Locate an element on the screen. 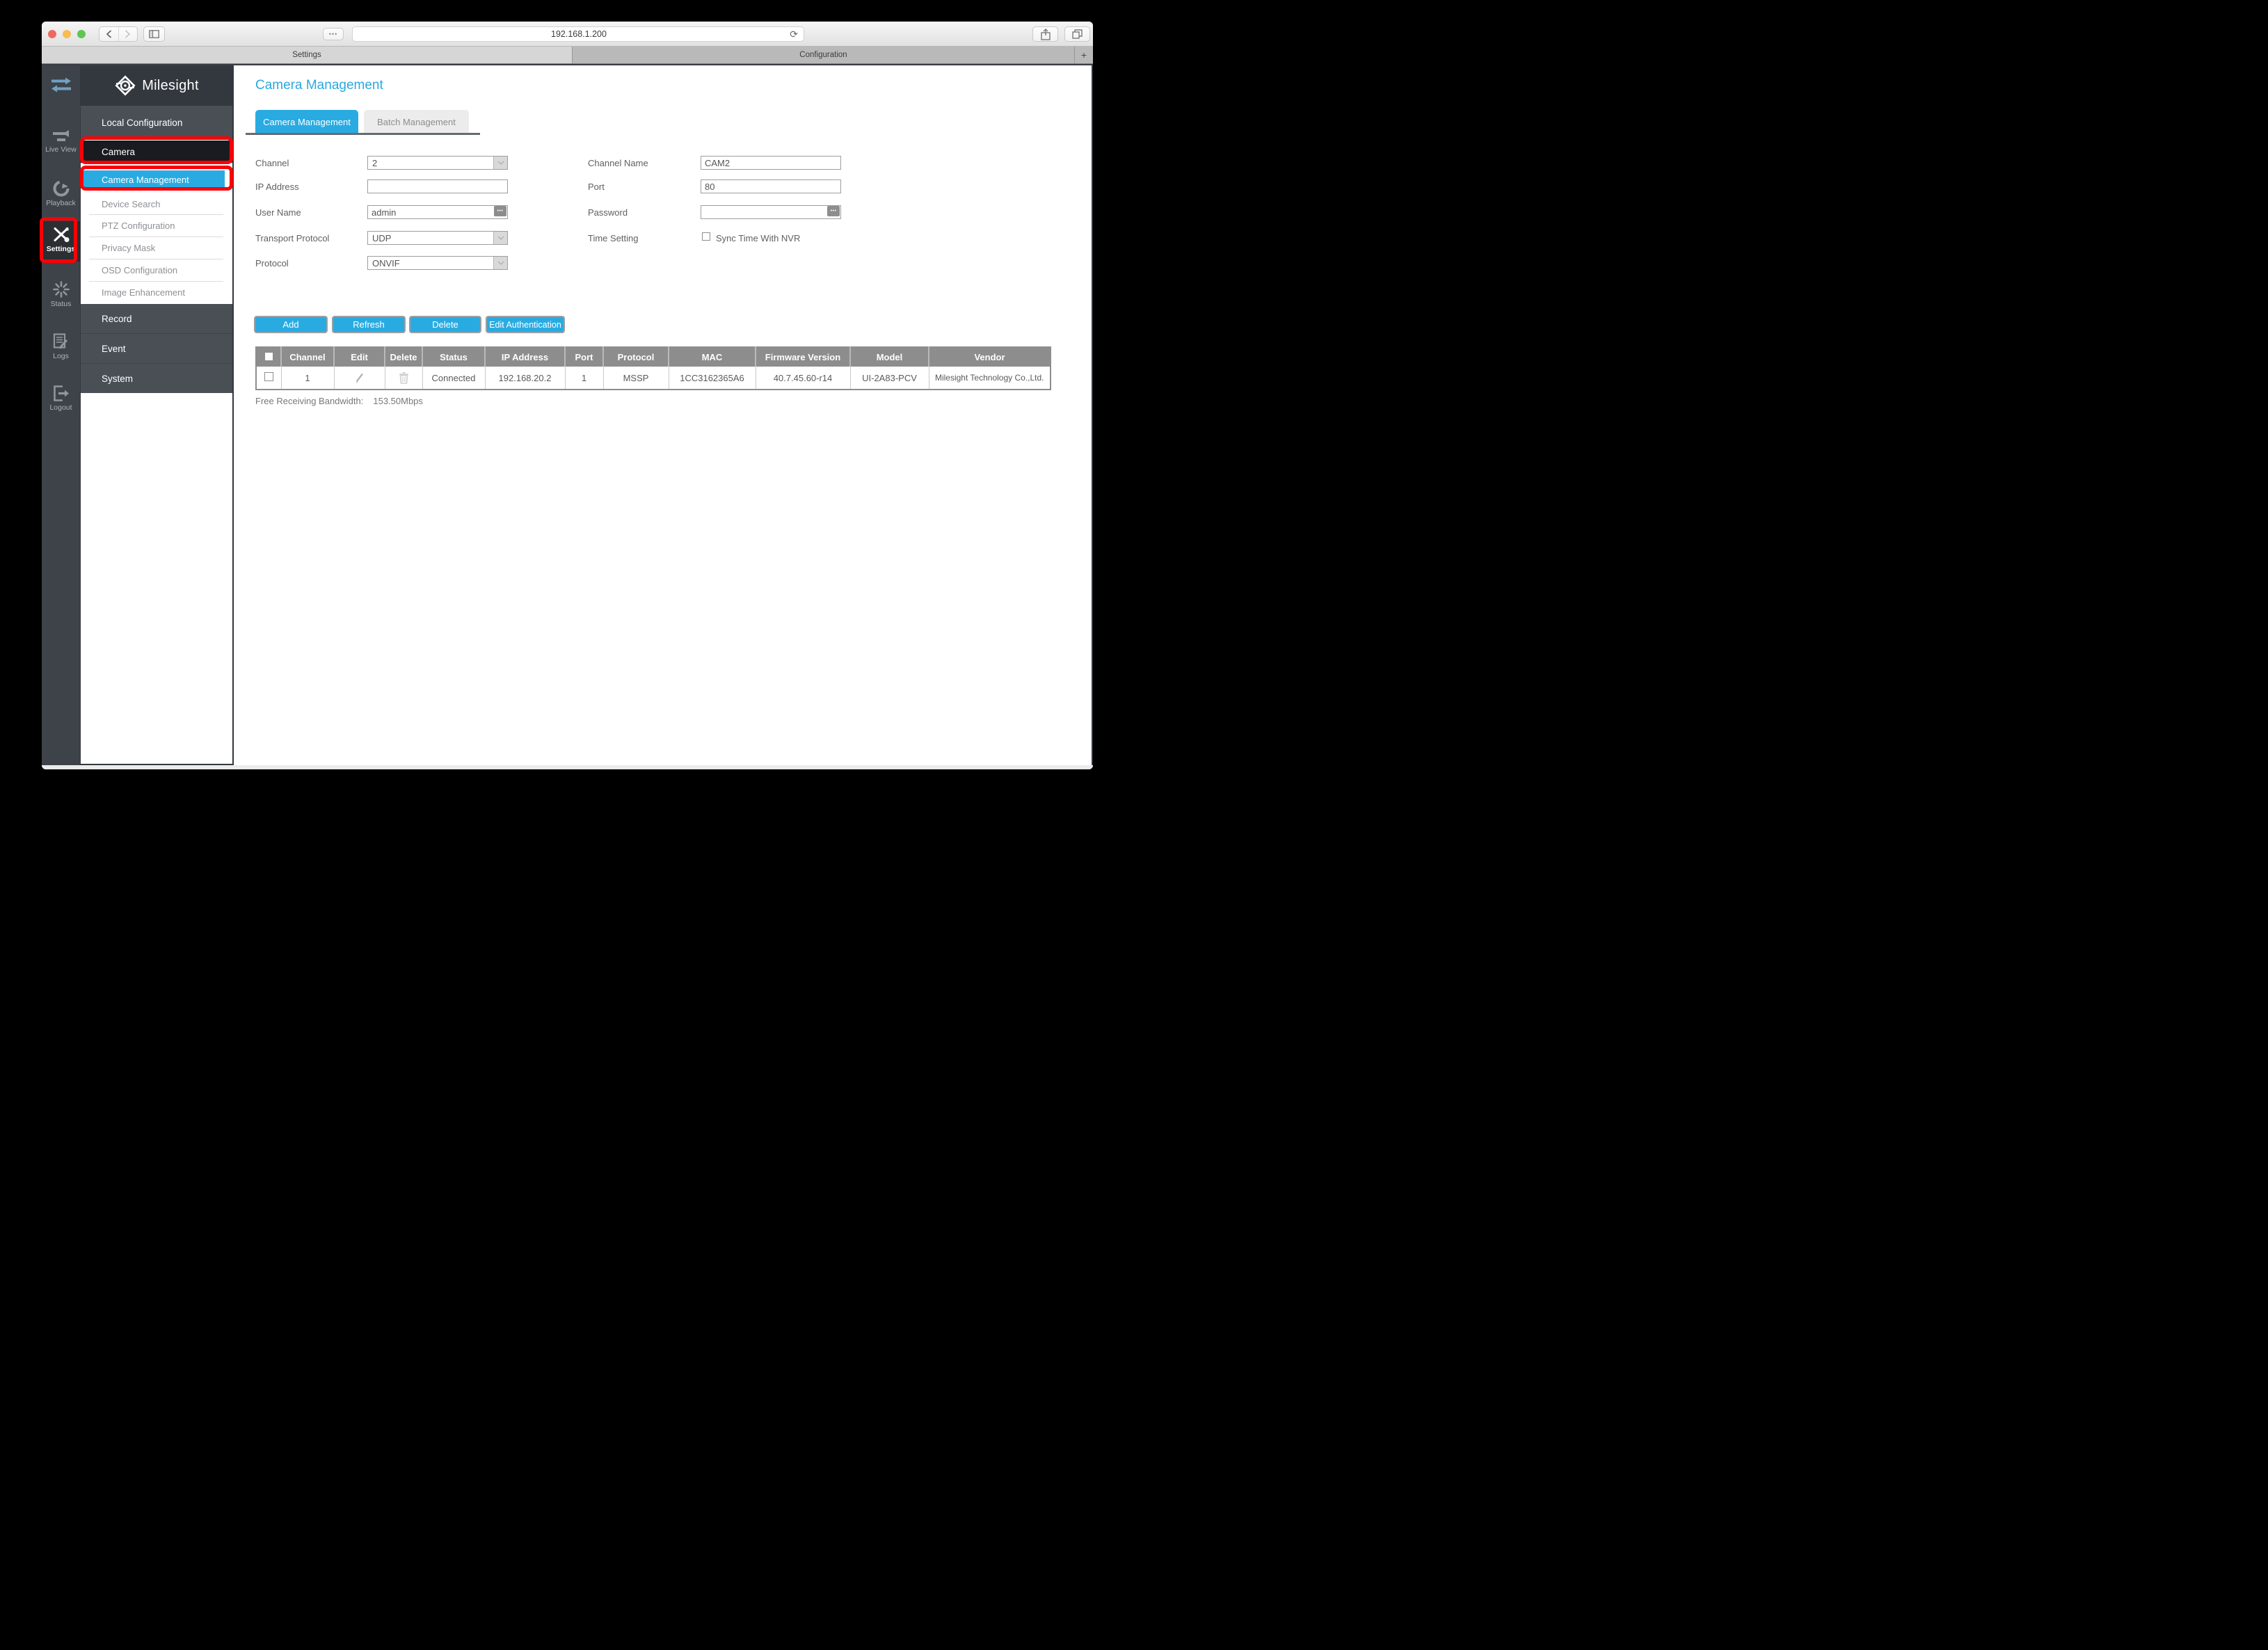 Image resolution: width=2268 pixels, height=1650 pixels. menu-item-label: Camera Management is located at coordinates (145, 179).